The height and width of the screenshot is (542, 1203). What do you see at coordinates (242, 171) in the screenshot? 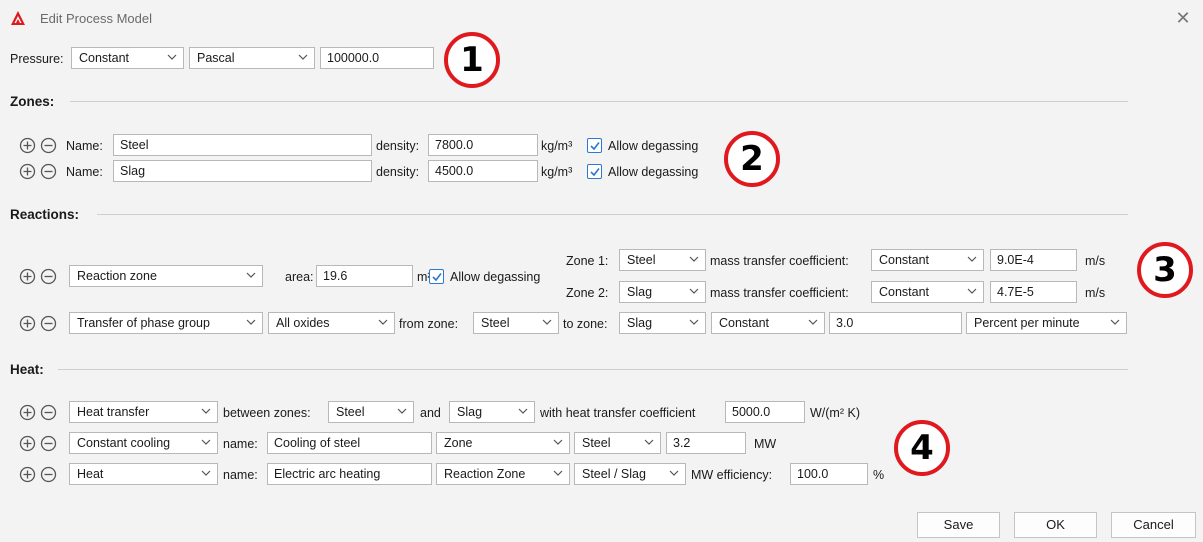
I see `zone-name-input: Slag` at bounding box center [242, 171].